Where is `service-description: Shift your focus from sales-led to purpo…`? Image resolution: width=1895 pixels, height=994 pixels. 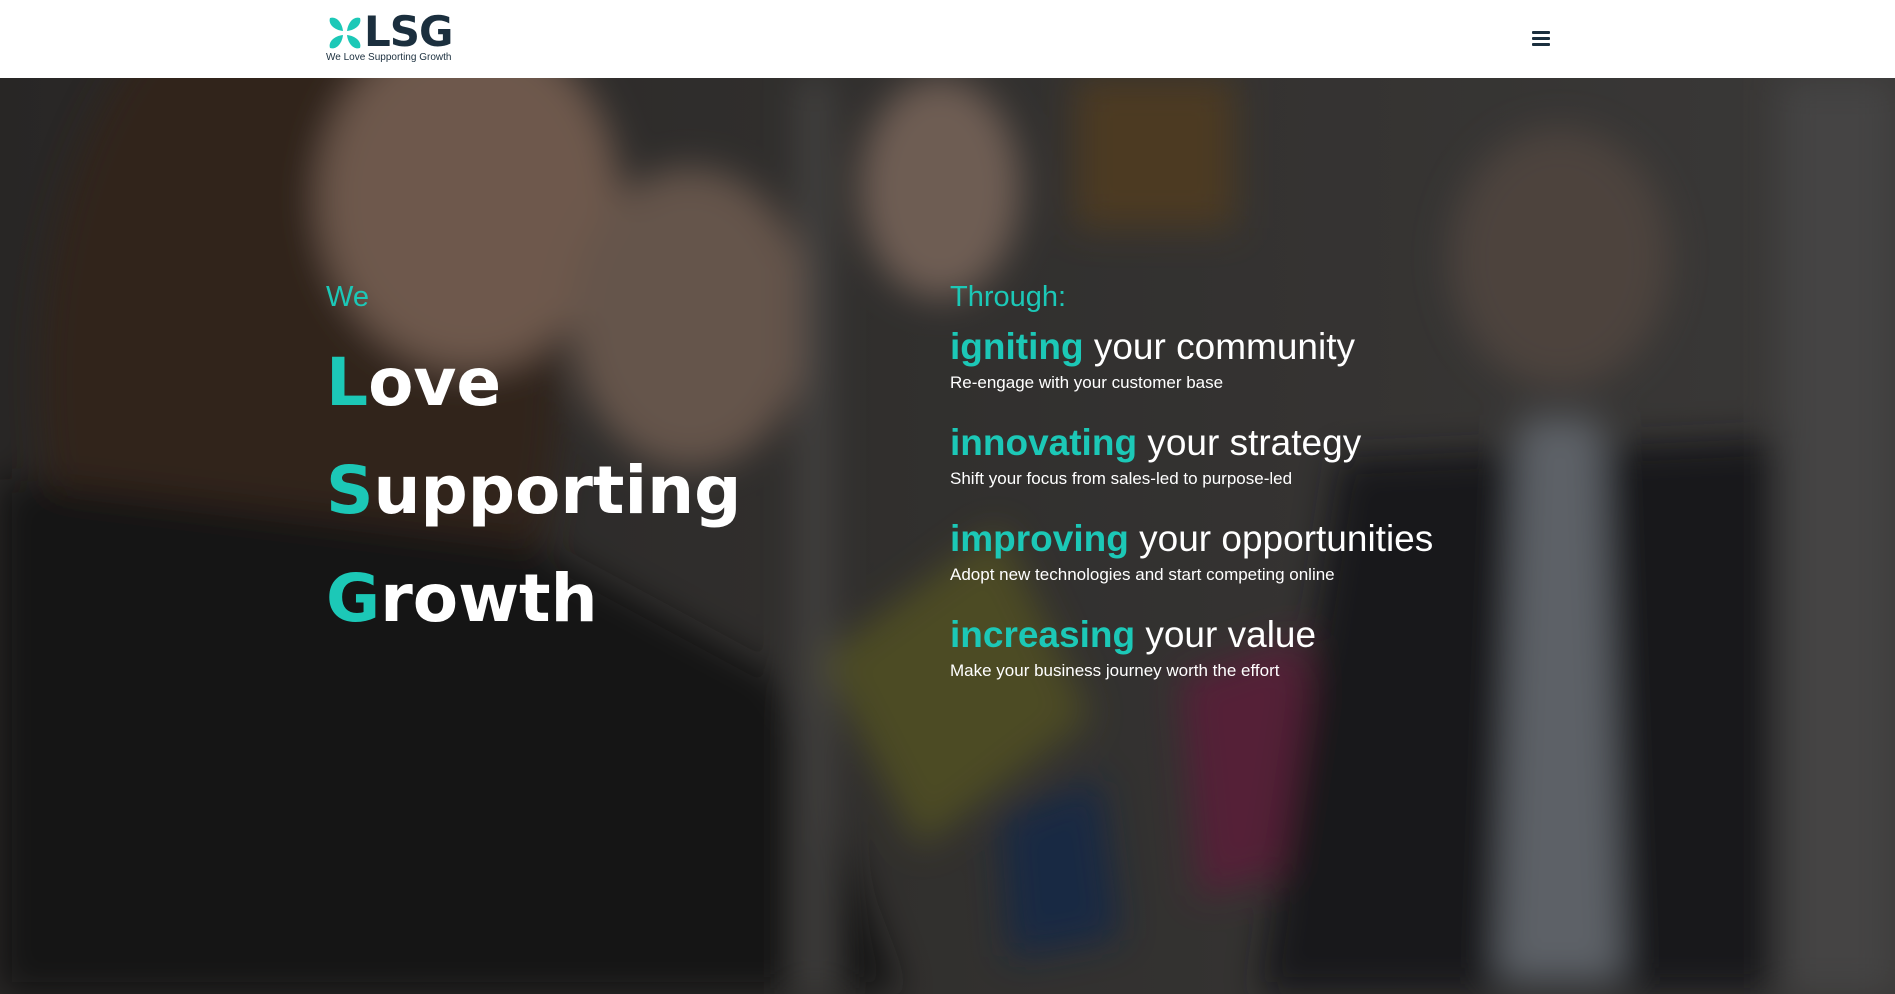 service-description: Shift your focus from sales-led to purpo… is located at coordinates (1121, 478).